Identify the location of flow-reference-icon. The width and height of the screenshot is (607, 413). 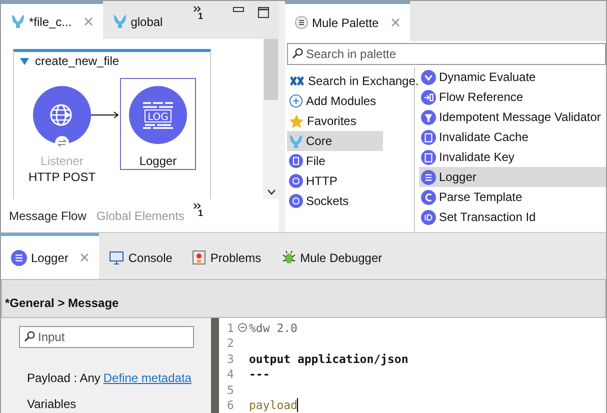
(428, 97).